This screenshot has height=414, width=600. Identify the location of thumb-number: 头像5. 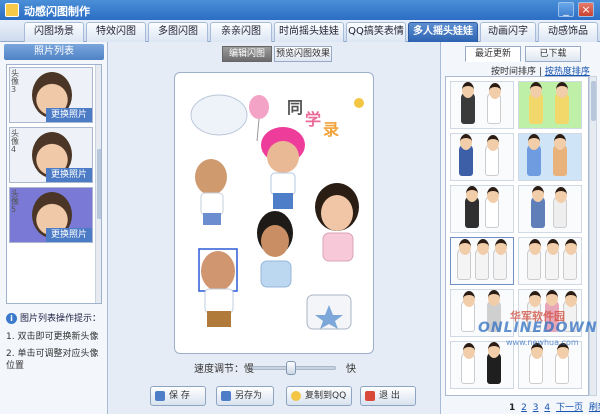
(15, 201).